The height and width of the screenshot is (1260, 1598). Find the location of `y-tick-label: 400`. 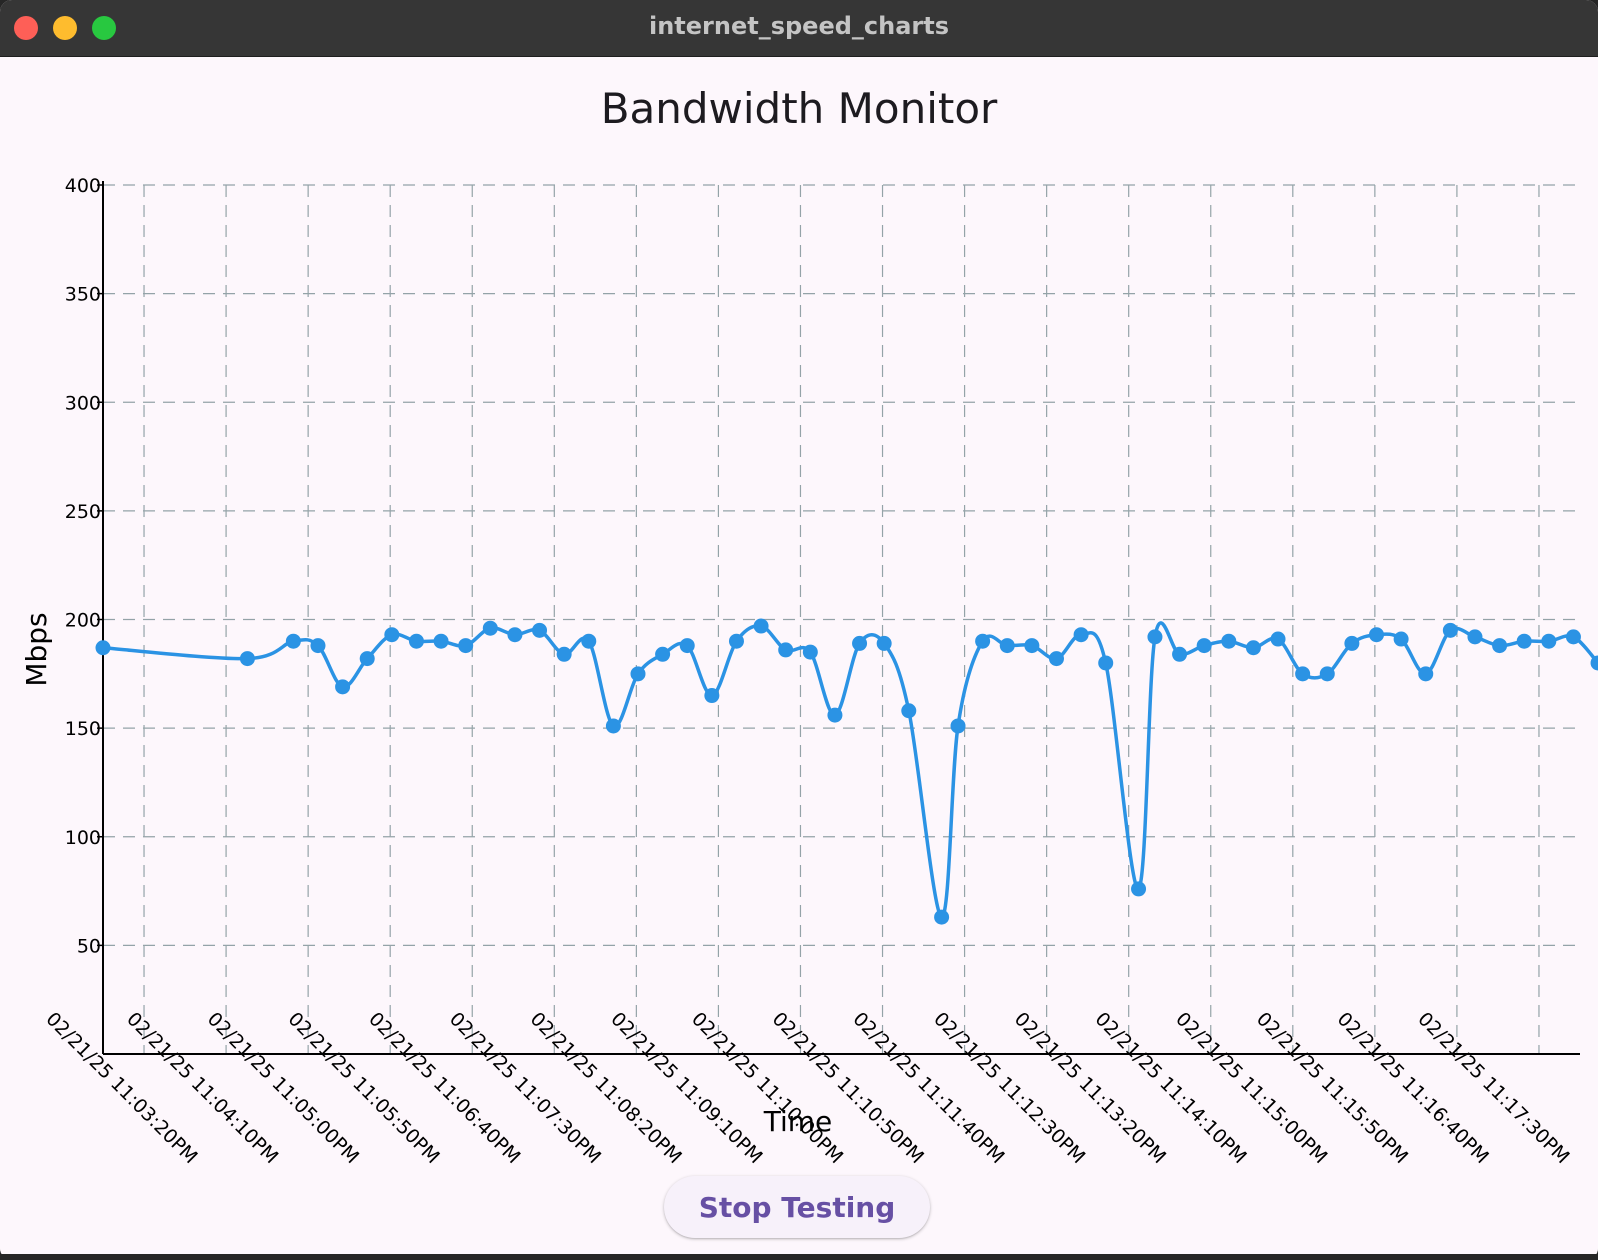

y-tick-label: 400 is located at coordinates (83, 186).